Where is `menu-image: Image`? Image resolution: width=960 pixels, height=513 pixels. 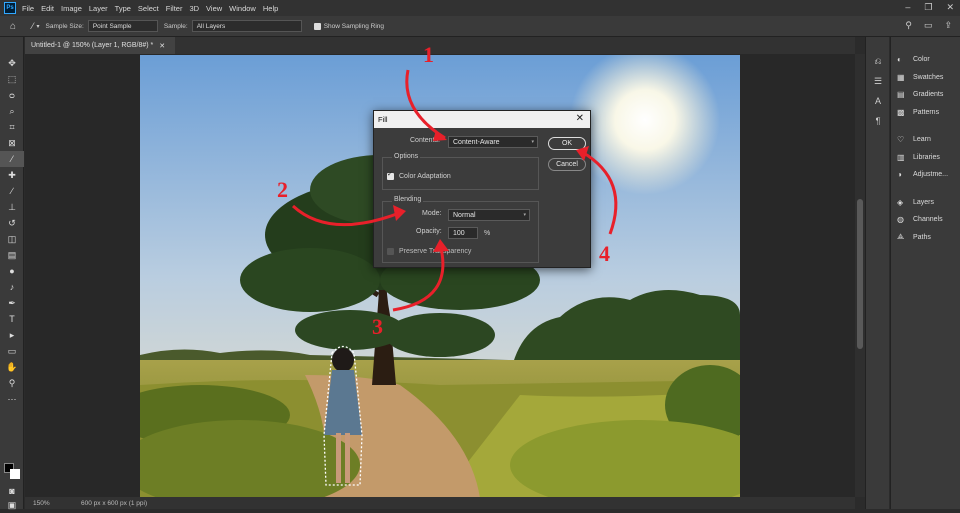 menu-image: Image is located at coordinates (71, 8).